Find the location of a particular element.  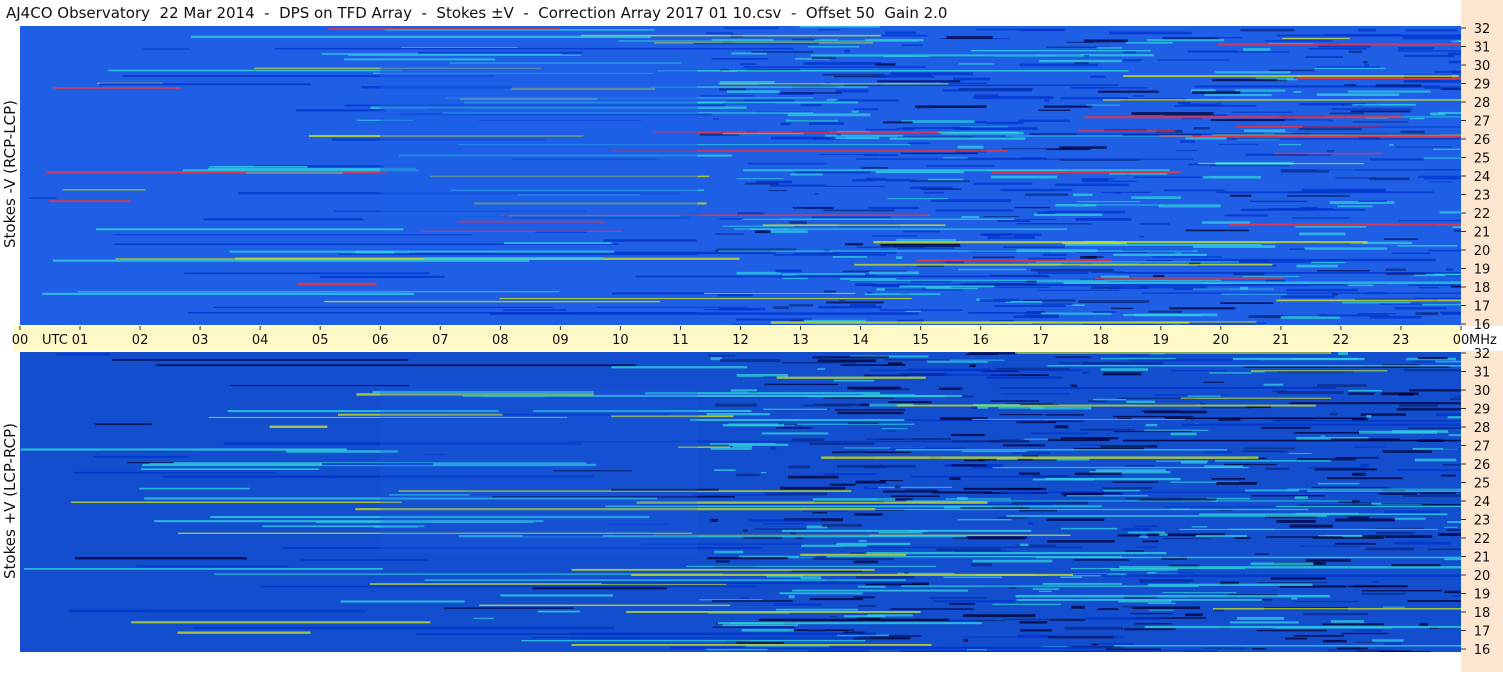

mhz-label: MHz is located at coordinates (1483, 340).